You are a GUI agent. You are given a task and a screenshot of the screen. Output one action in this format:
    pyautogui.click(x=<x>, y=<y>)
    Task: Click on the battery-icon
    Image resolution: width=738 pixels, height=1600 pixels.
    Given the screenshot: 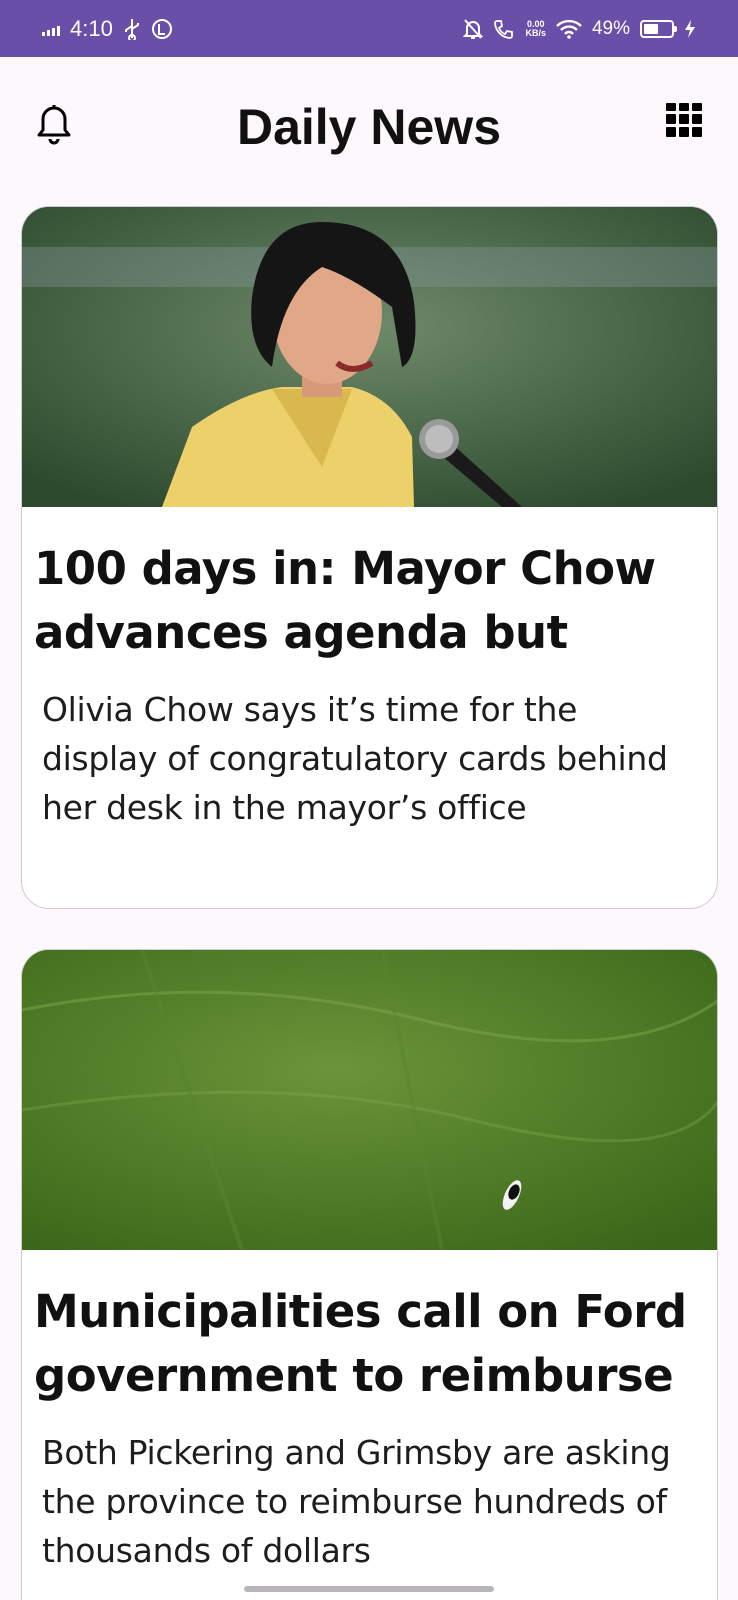 What is the action you would take?
    pyautogui.click(x=658, y=28)
    